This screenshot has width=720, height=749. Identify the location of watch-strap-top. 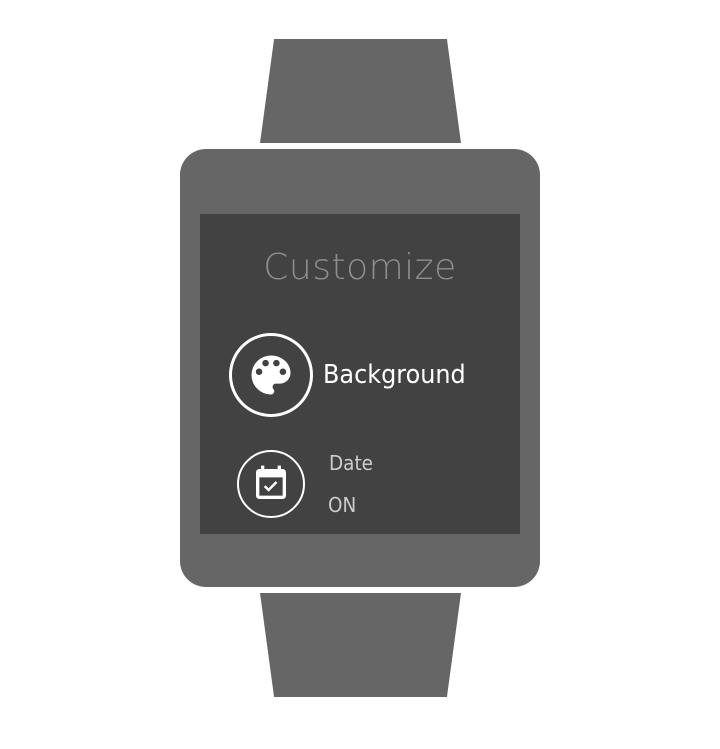
(360, 91).